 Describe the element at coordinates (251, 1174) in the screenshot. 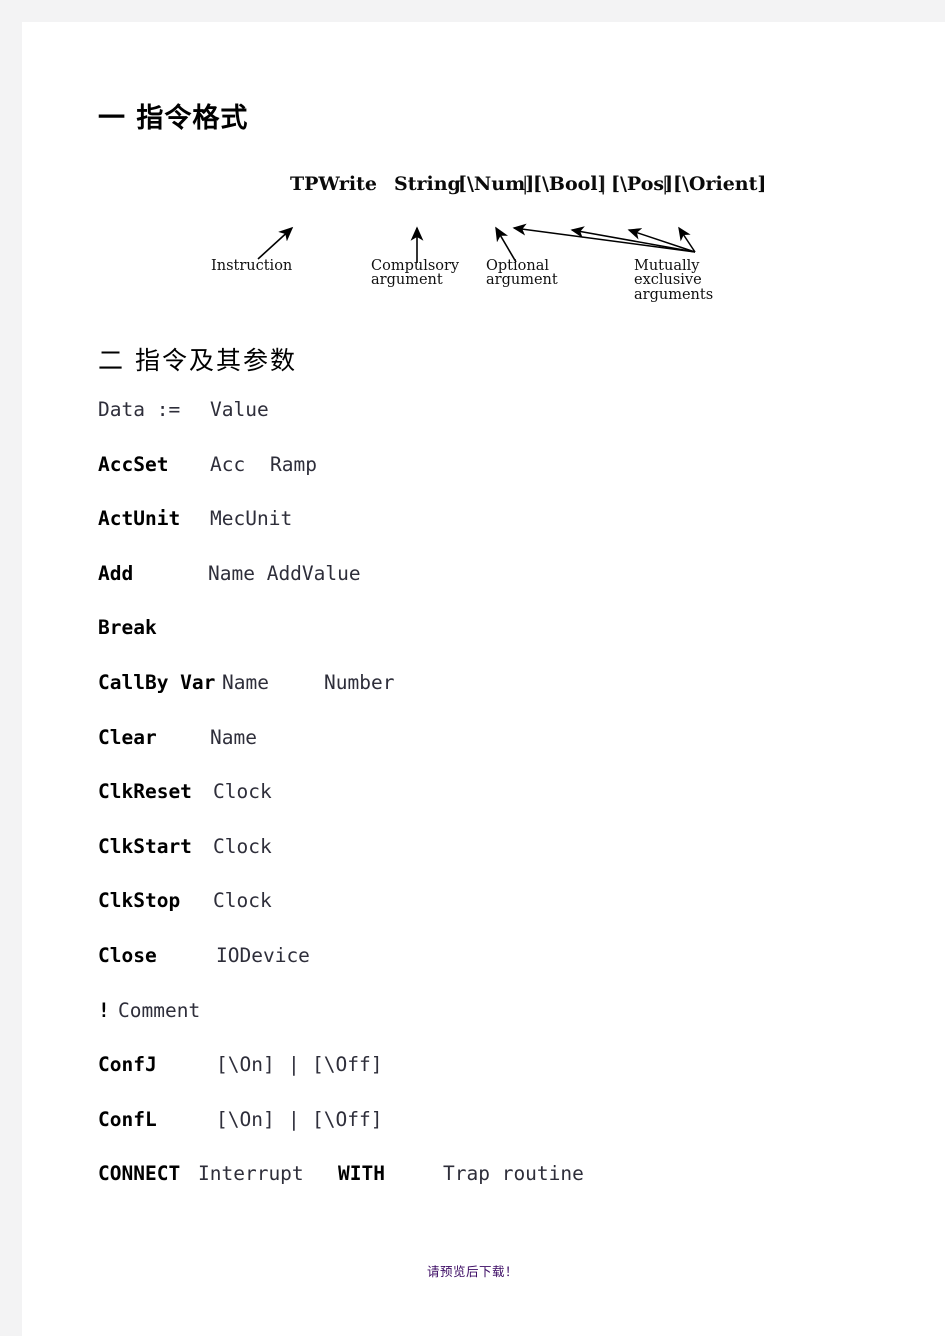

I see `instruction-argument: Interrupt` at that location.